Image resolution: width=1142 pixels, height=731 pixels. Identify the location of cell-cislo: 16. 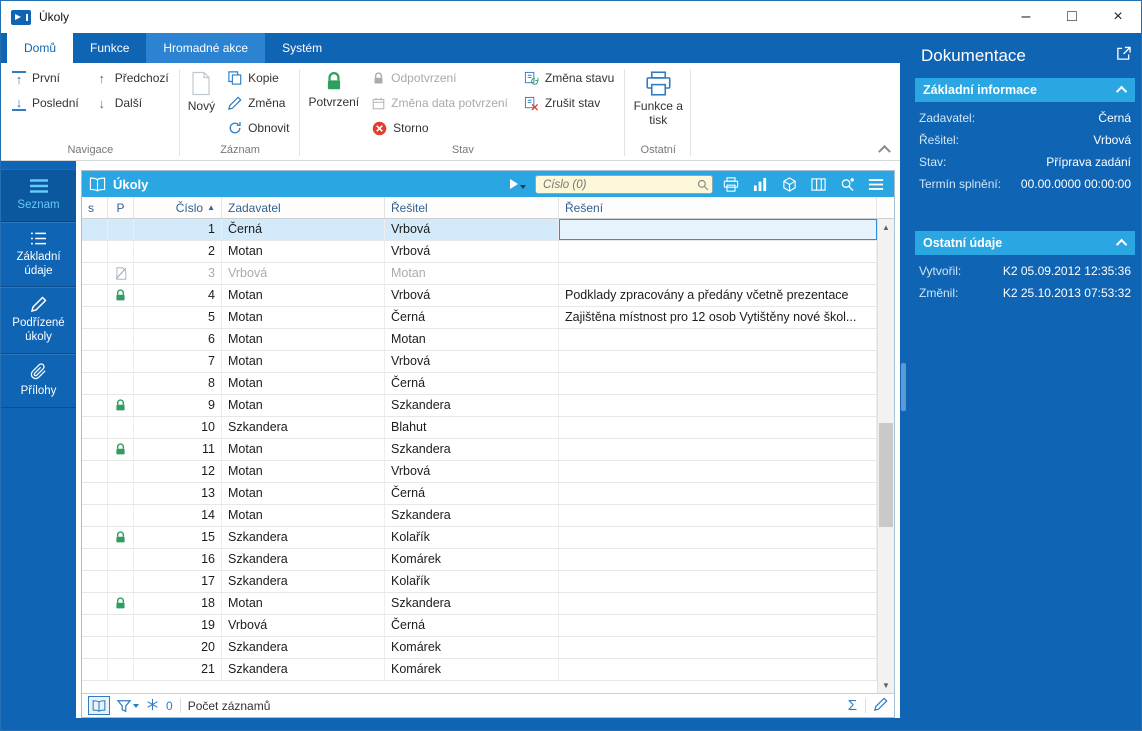
(178, 559).